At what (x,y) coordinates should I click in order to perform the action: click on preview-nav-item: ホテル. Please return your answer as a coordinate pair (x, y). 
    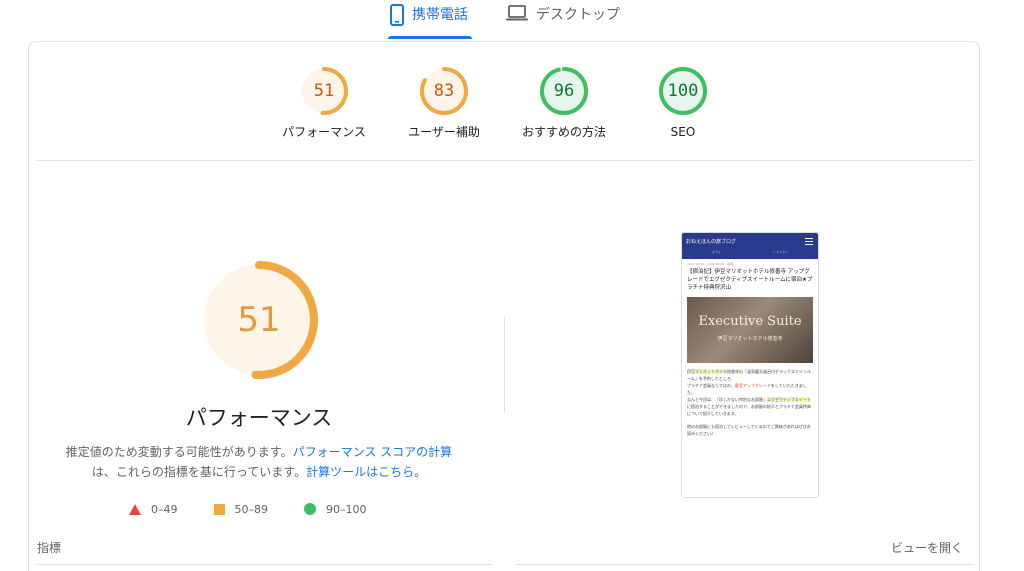
    Looking at the image, I should click on (716, 252).